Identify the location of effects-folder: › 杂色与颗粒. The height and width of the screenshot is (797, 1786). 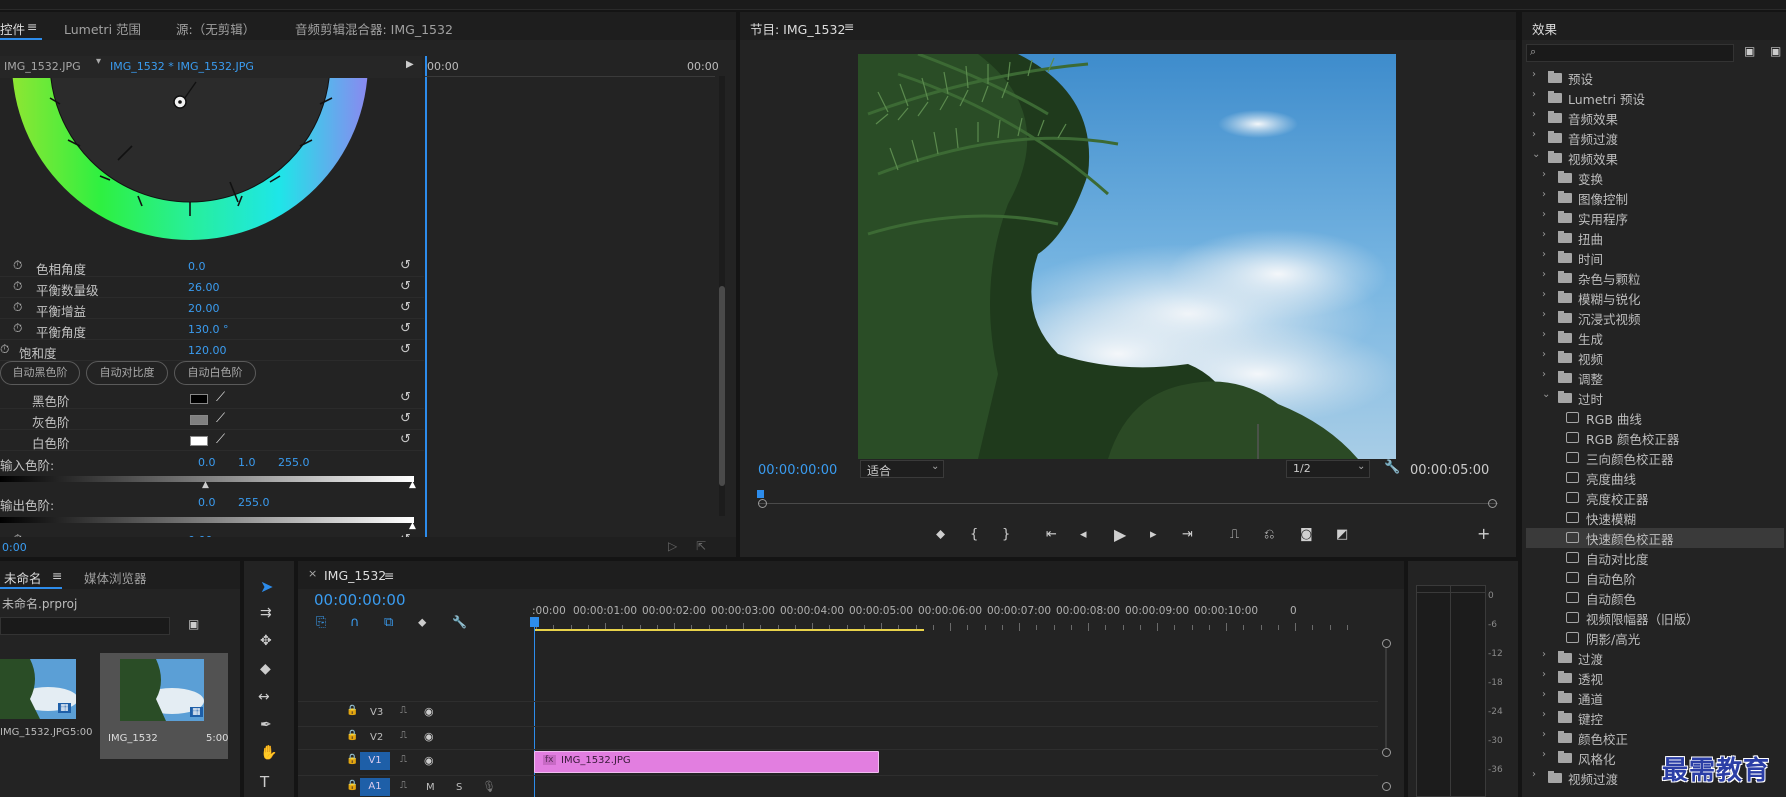
(1655, 278).